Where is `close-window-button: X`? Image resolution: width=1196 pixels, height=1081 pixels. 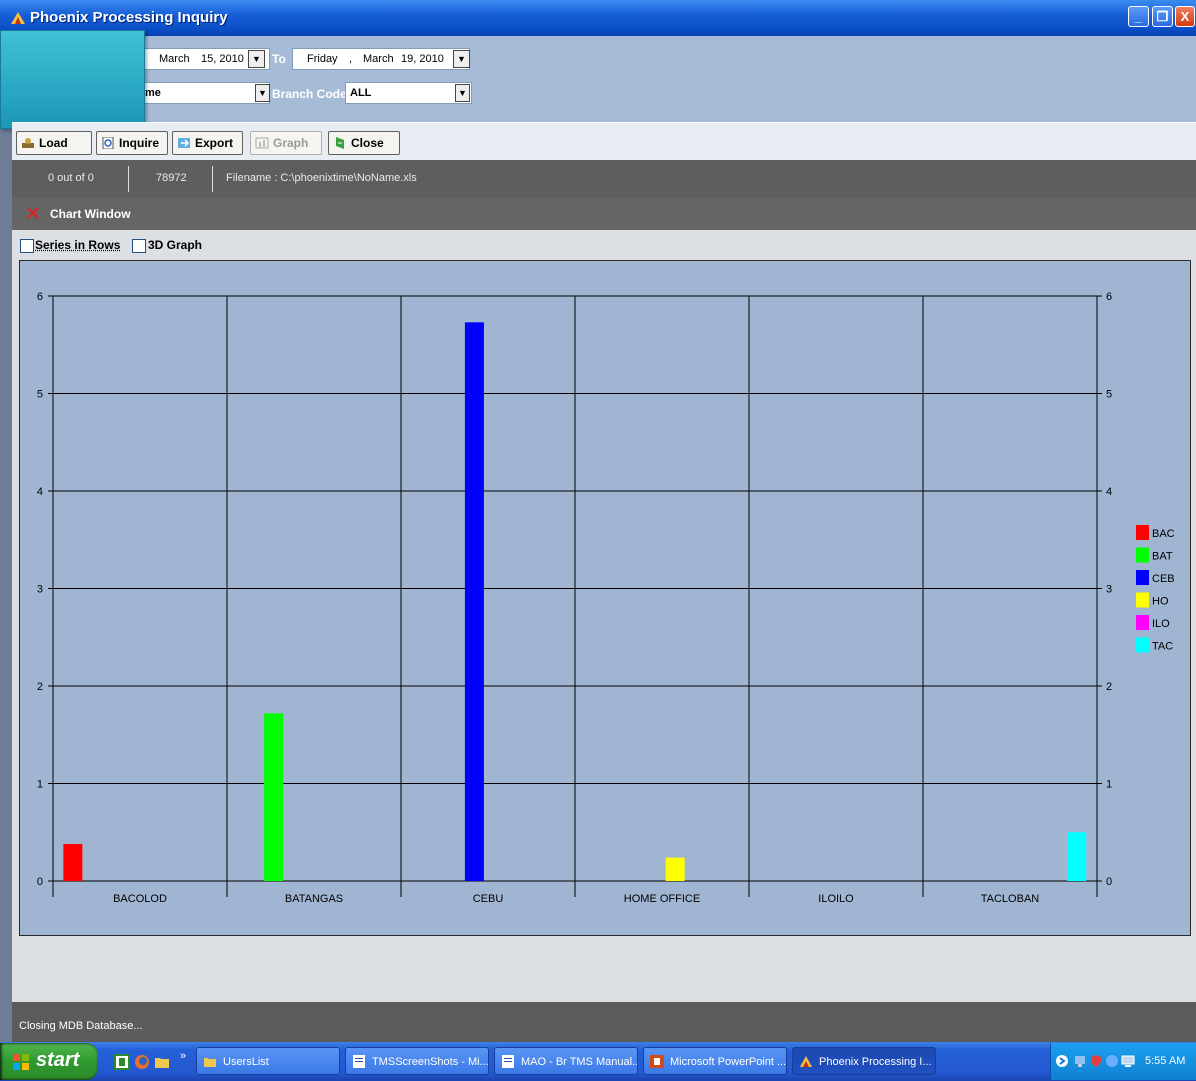 close-window-button: X is located at coordinates (1185, 16).